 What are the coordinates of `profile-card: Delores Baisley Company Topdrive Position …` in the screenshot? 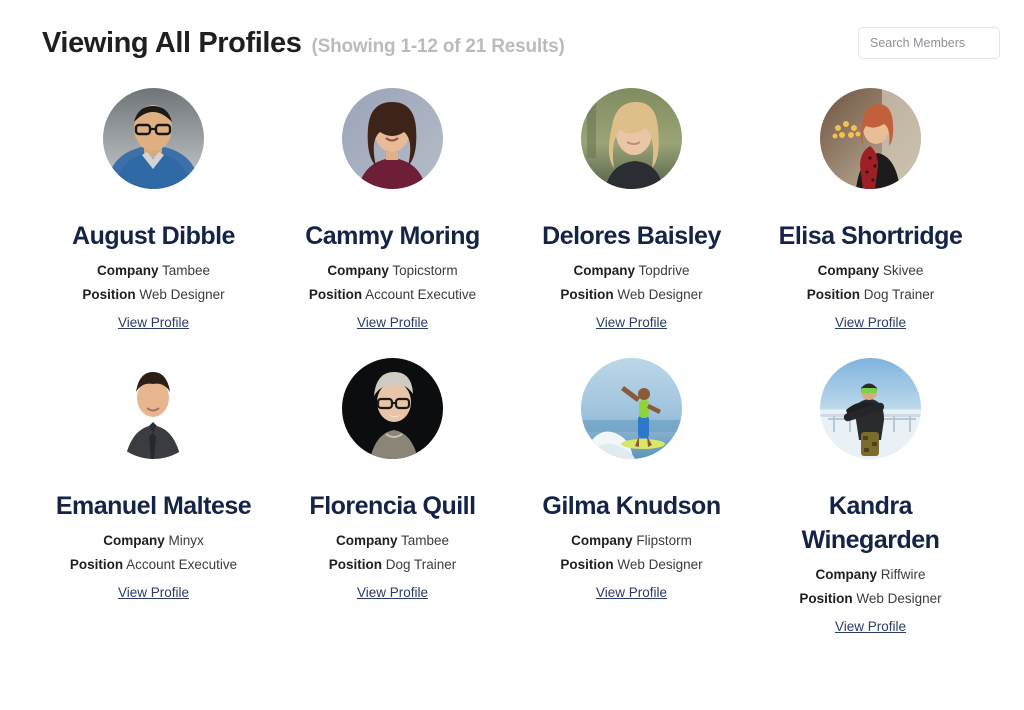 It's located at (631, 215).